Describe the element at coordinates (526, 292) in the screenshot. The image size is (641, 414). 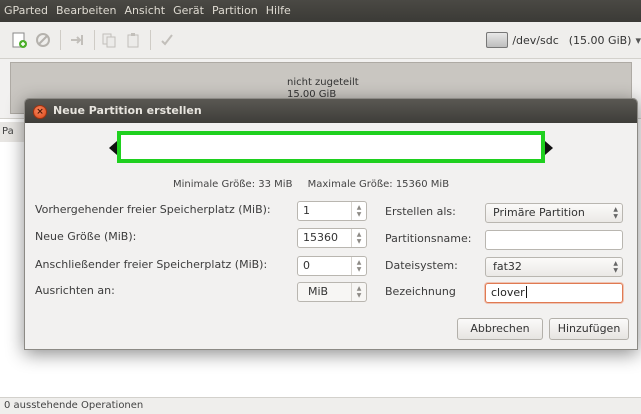
I see `text-caret` at that location.